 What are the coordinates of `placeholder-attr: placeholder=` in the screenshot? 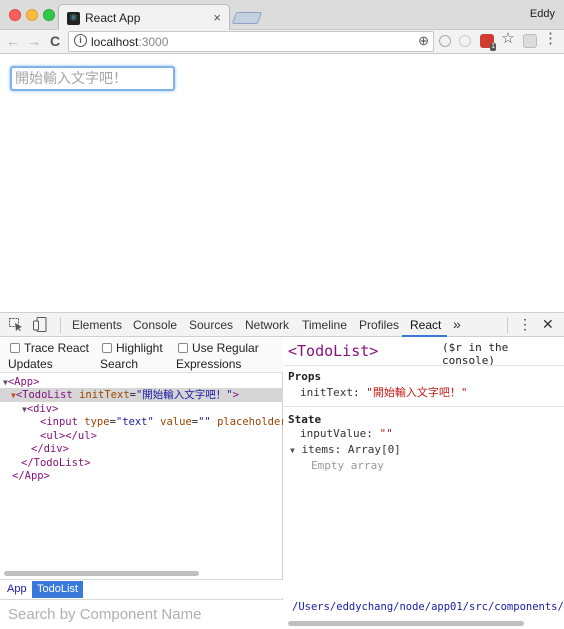 It's located at (250, 422).